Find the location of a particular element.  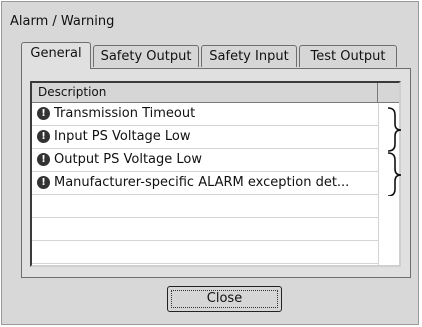

tab-test-output: Test Output is located at coordinates (348, 56).